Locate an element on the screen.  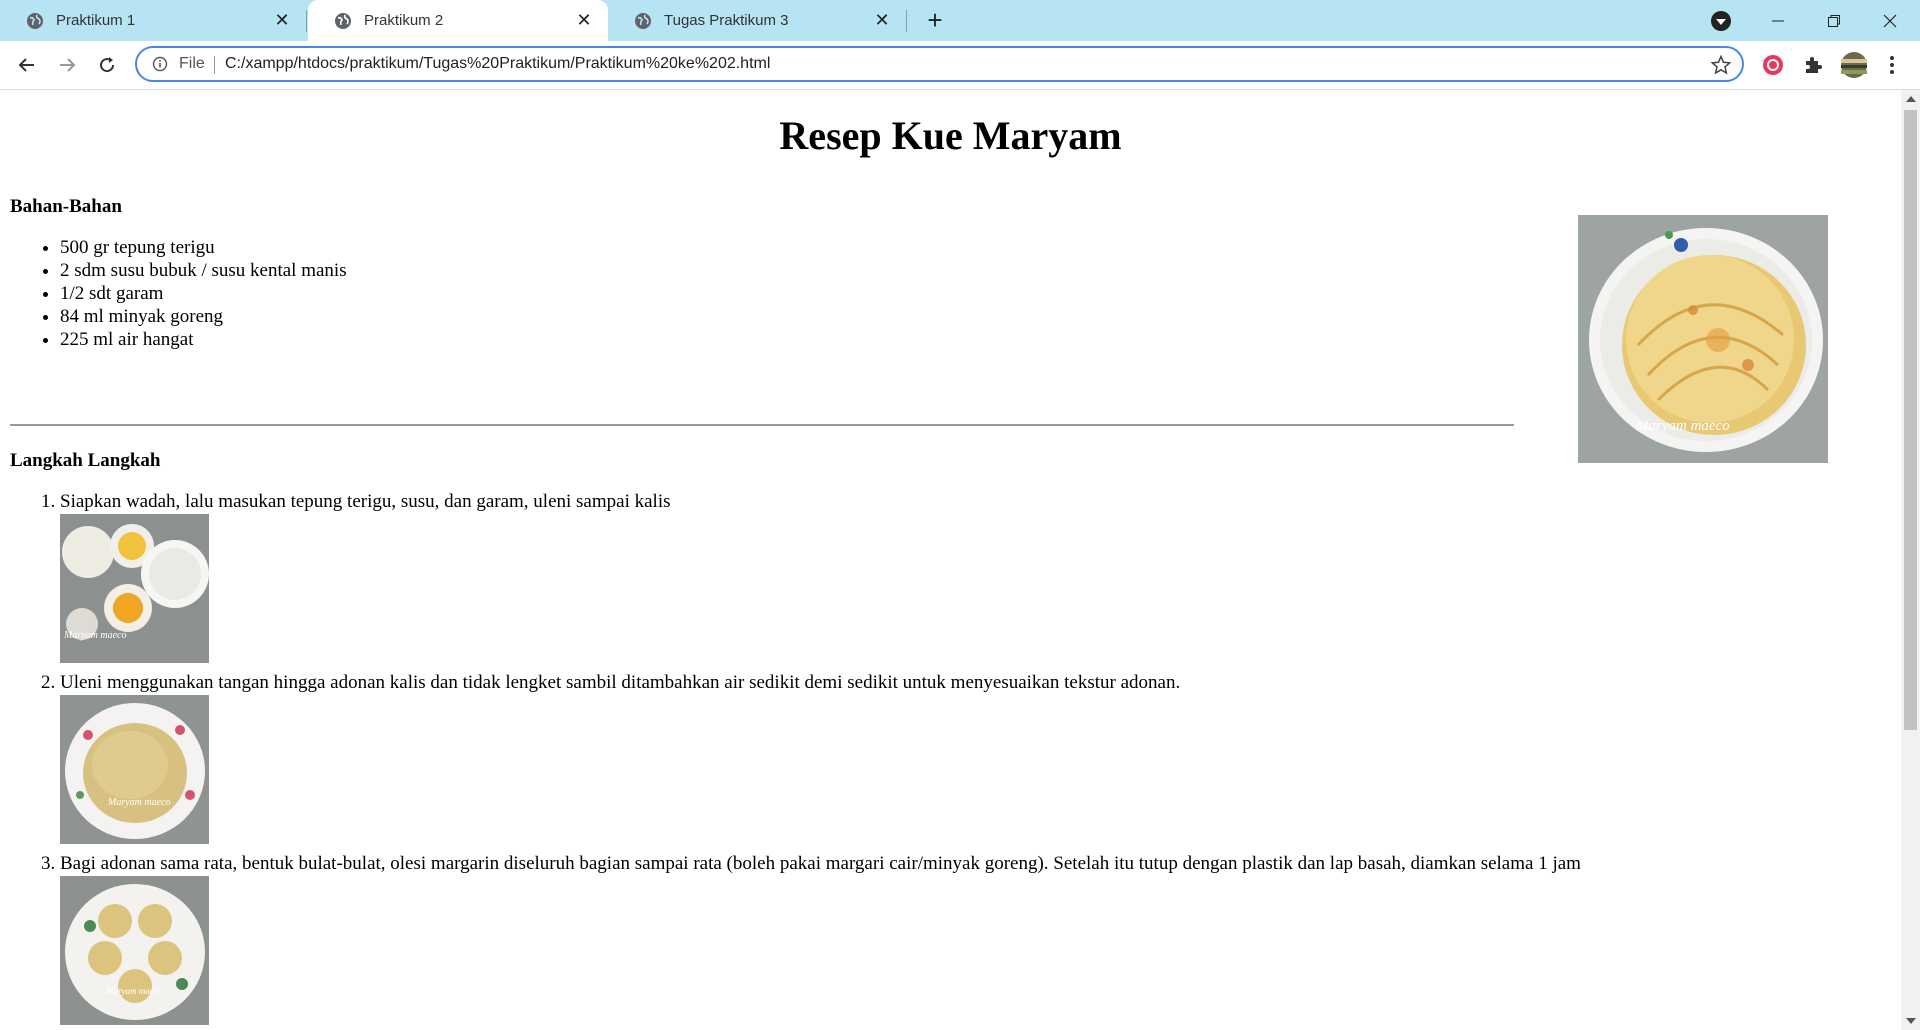
profile-avatar is located at coordinates (1854, 65).